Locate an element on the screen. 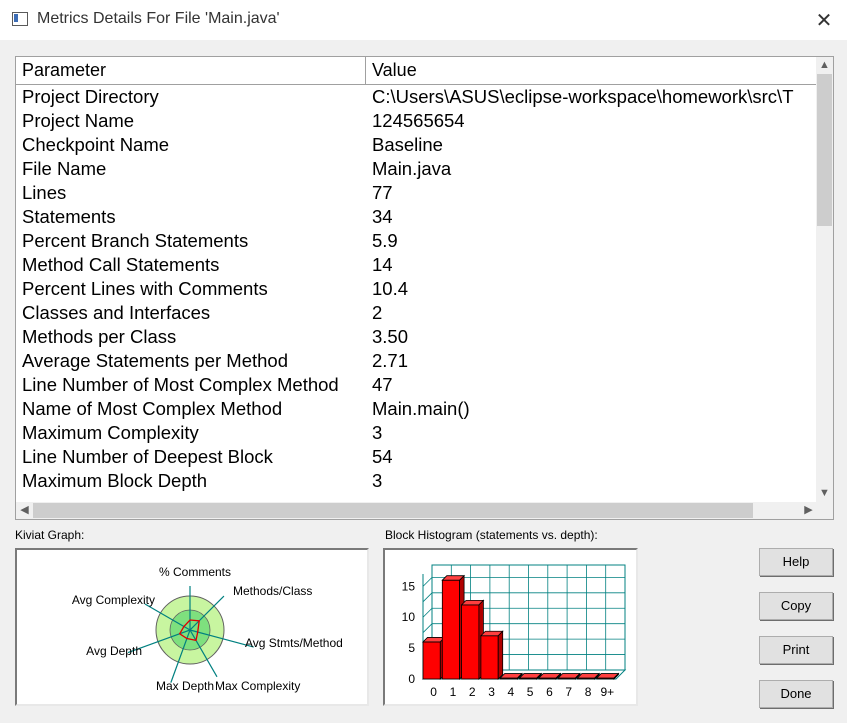 The image size is (847, 723). table-row: Name of Most Complex Method Main.main() is located at coordinates (416, 409).